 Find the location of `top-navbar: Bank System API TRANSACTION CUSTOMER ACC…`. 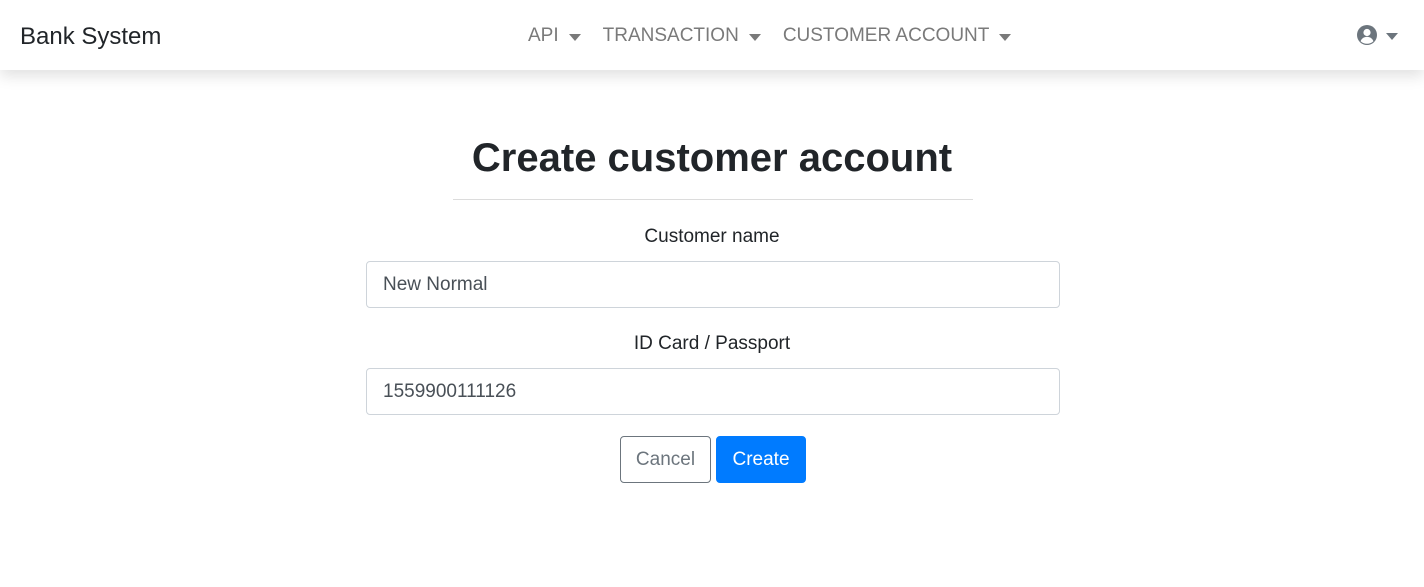

top-navbar: Bank System API TRANSACTION CUSTOMER ACC… is located at coordinates (712, 35).